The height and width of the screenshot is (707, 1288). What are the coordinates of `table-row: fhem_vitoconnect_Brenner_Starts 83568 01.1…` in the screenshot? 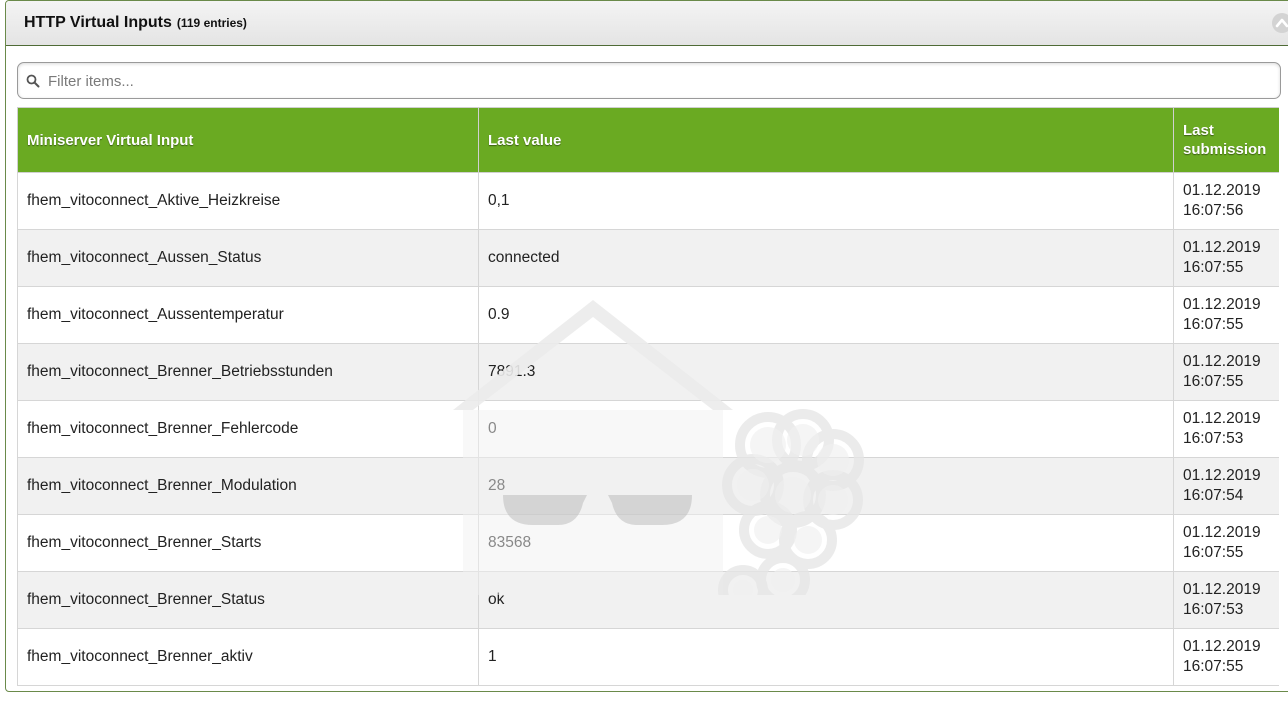 It's located at (648, 543).